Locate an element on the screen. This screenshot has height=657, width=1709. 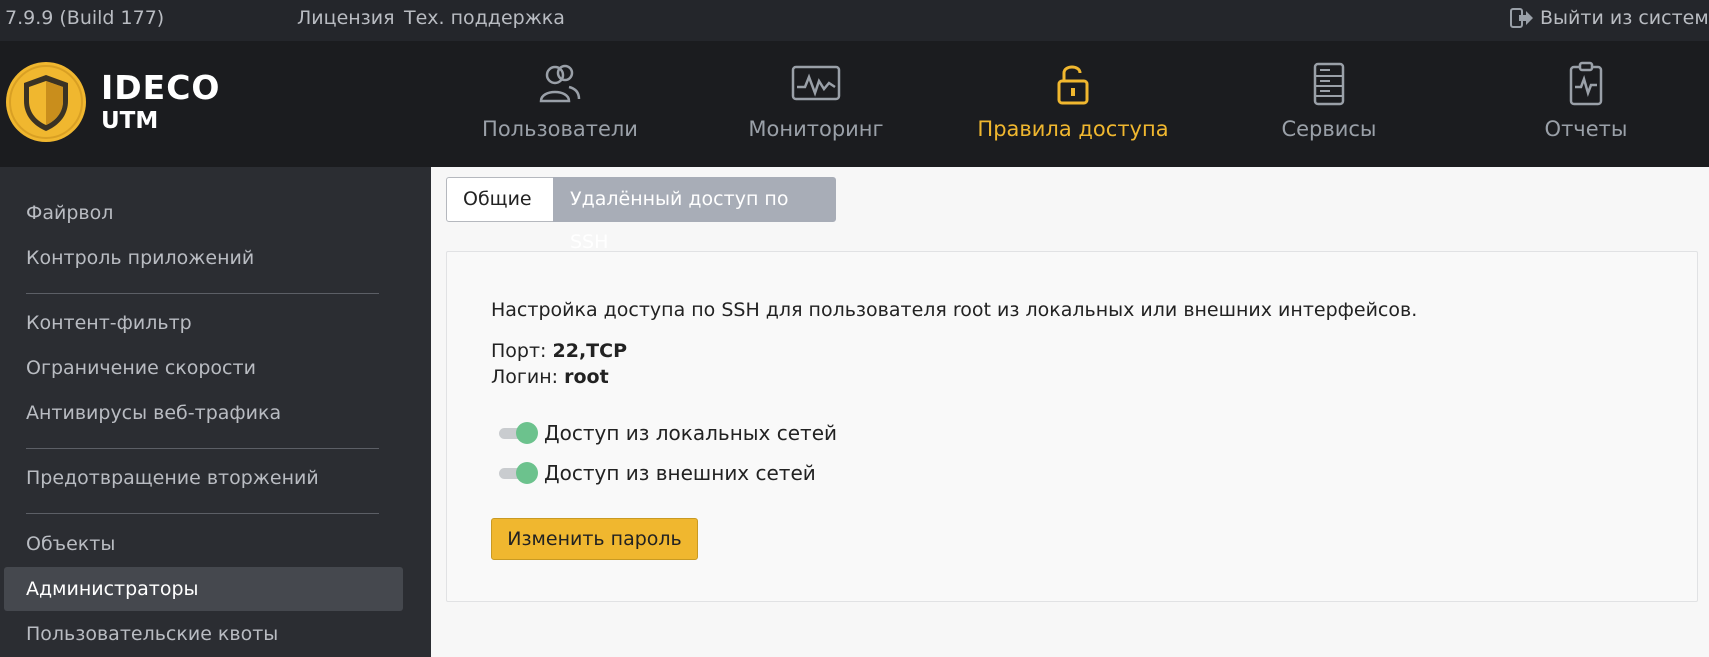
nav-reports-label: Отчеты is located at coordinates (1586, 129).